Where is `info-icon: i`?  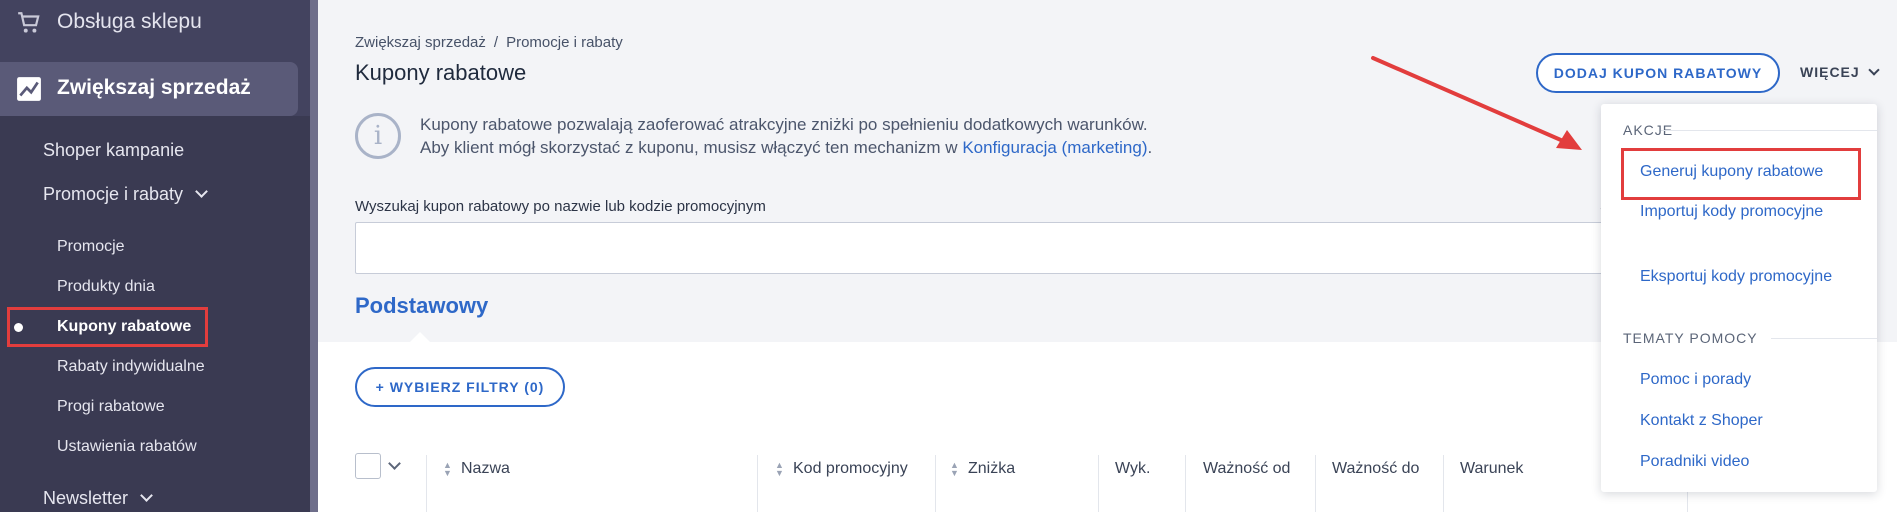
info-icon: i is located at coordinates (378, 136).